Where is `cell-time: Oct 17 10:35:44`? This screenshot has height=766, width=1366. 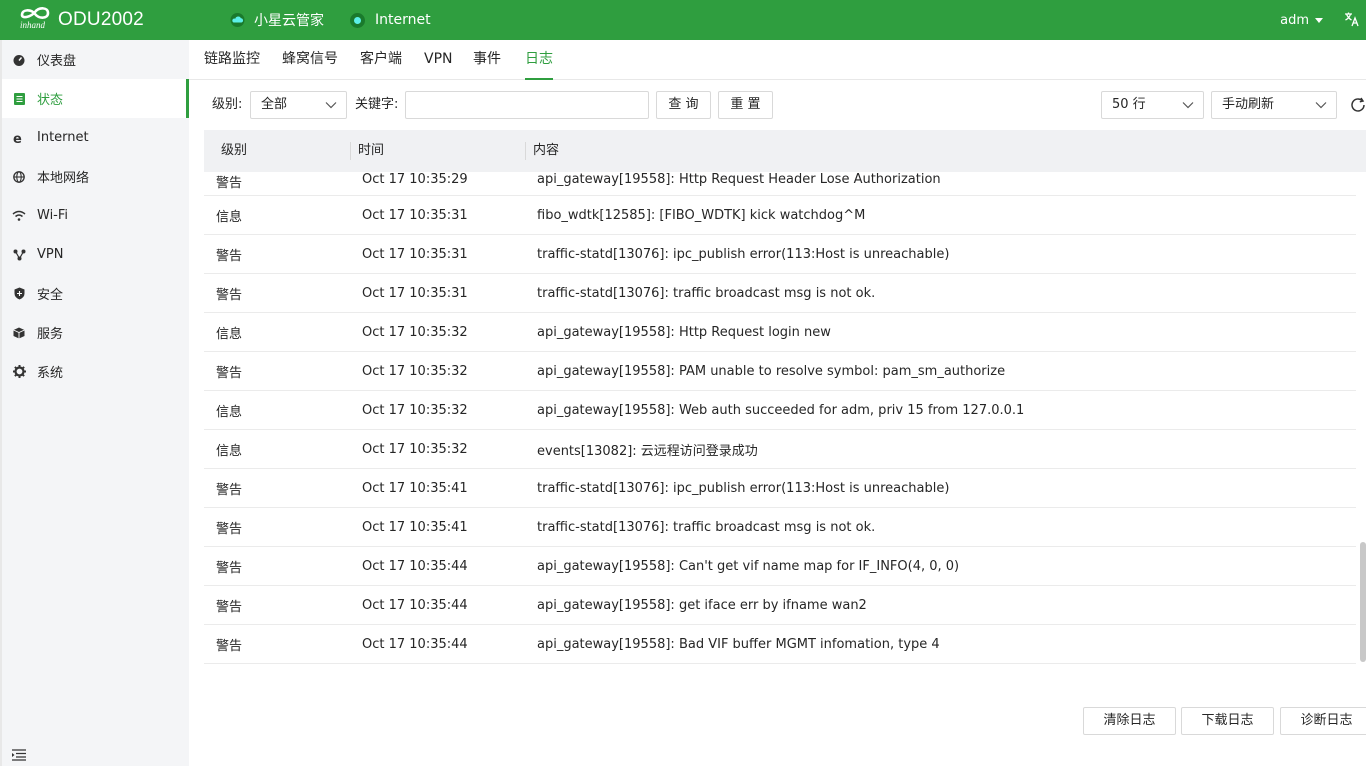
cell-time: Oct 17 10:35:44 is located at coordinates (415, 644).